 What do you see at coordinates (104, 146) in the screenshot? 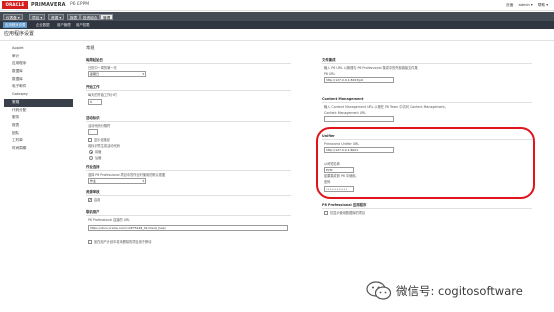
I see `activity-options-label: 用标识符生成活动代码` at bounding box center [104, 146].